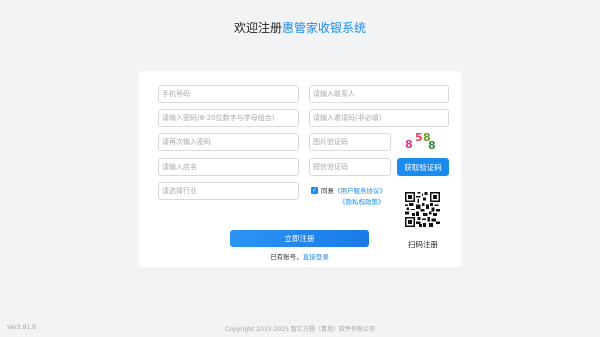 This screenshot has height=337, width=600. I want to click on agree-checkbox: ✓, so click(314, 190).